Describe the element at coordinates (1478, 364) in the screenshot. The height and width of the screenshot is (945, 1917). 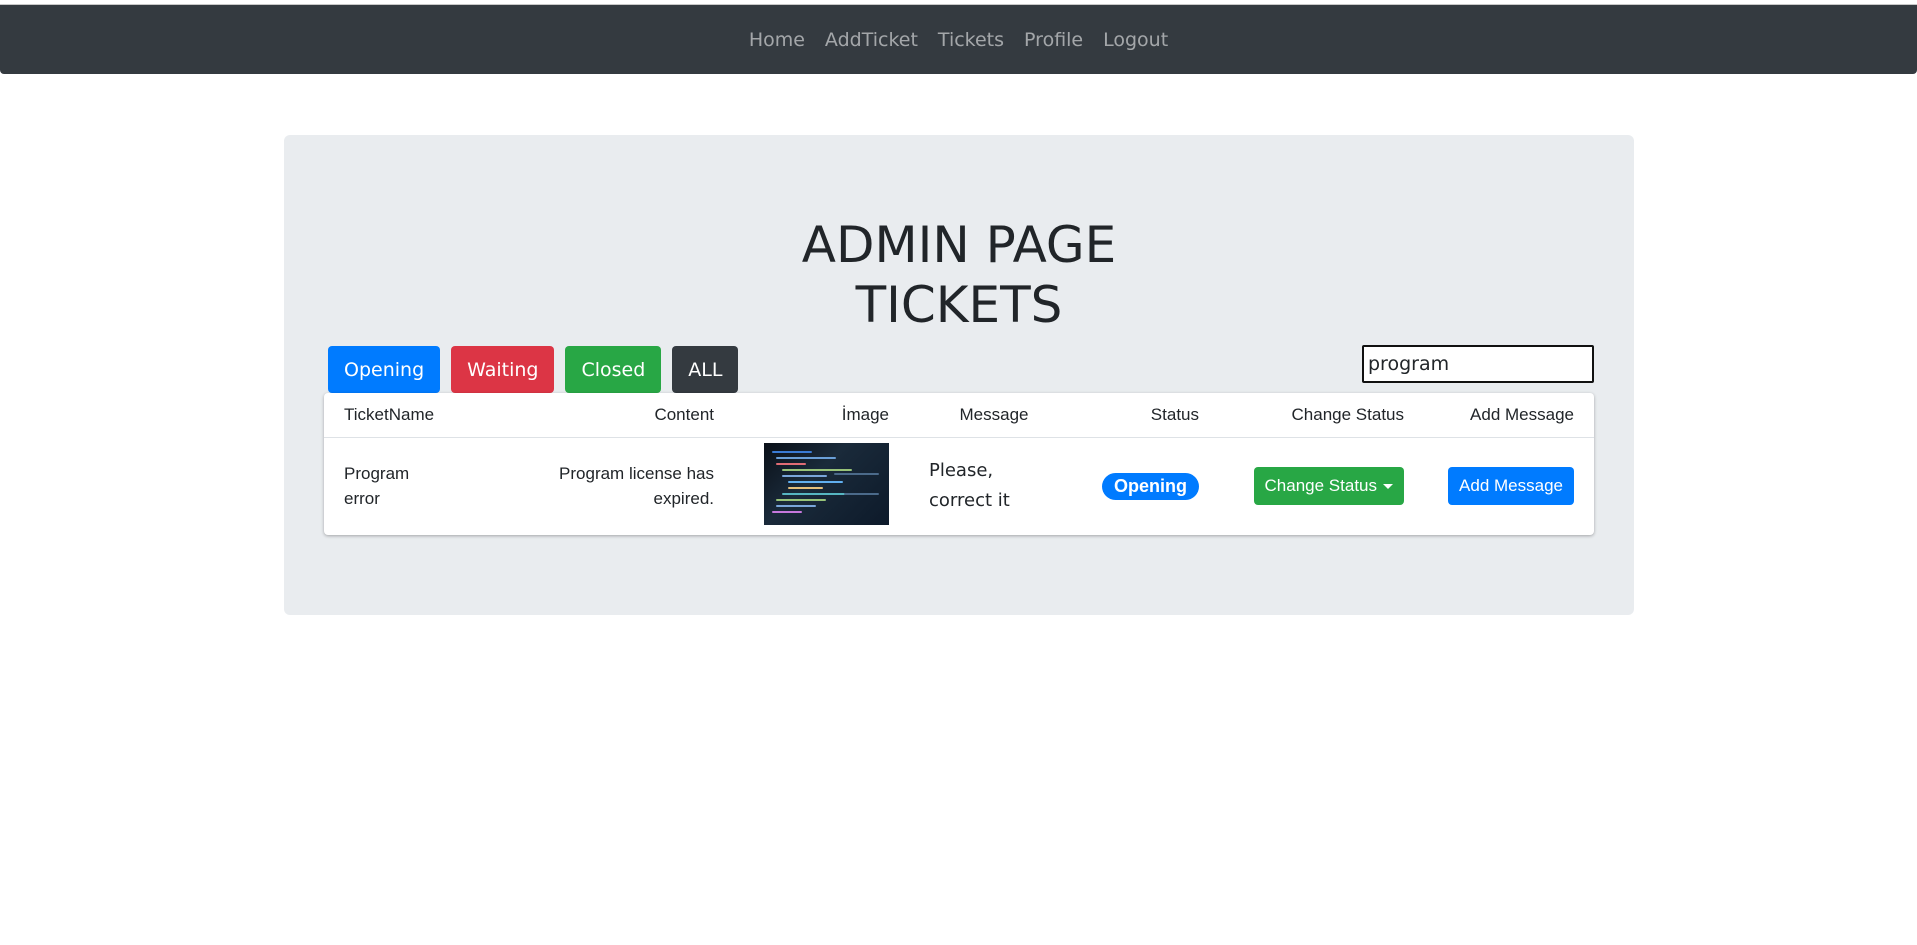
I see `search-input` at that location.